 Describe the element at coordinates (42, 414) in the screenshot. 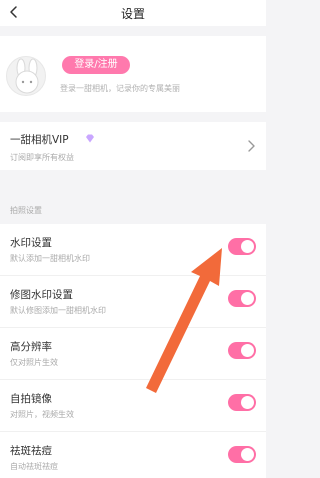

I see `setting-subtitle: 对照片，视频生效` at that location.